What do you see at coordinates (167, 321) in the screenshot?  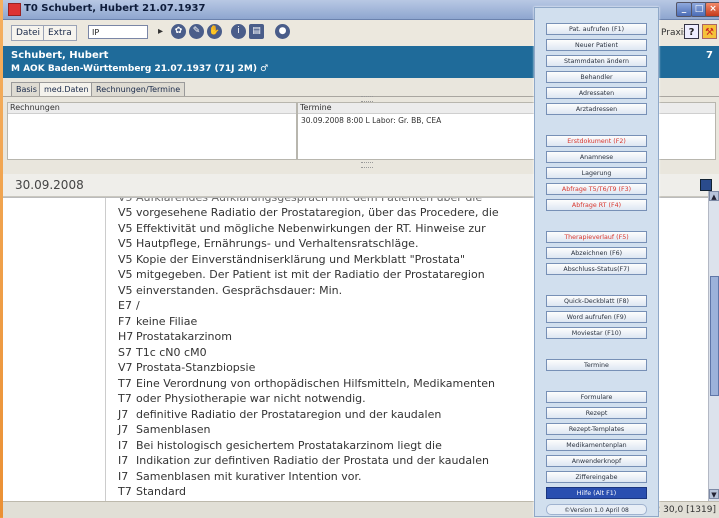 I see `record-line-text: keine Filiae` at bounding box center [167, 321].